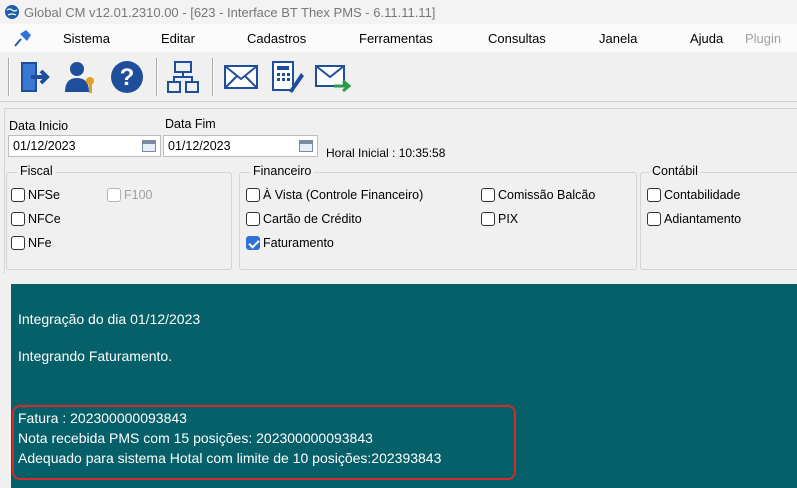 This screenshot has width=797, height=488. What do you see at coordinates (36, 171) in the screenshot?
I see `fiscal-group-title: Fiscal` at bounding box center [36, 171].